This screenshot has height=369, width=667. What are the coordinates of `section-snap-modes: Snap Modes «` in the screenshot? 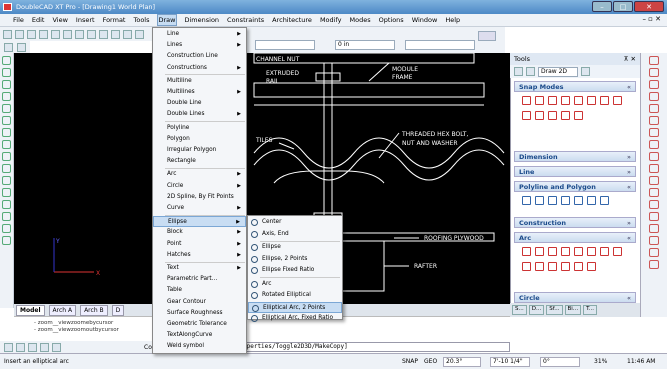 It's located at (575, 86).